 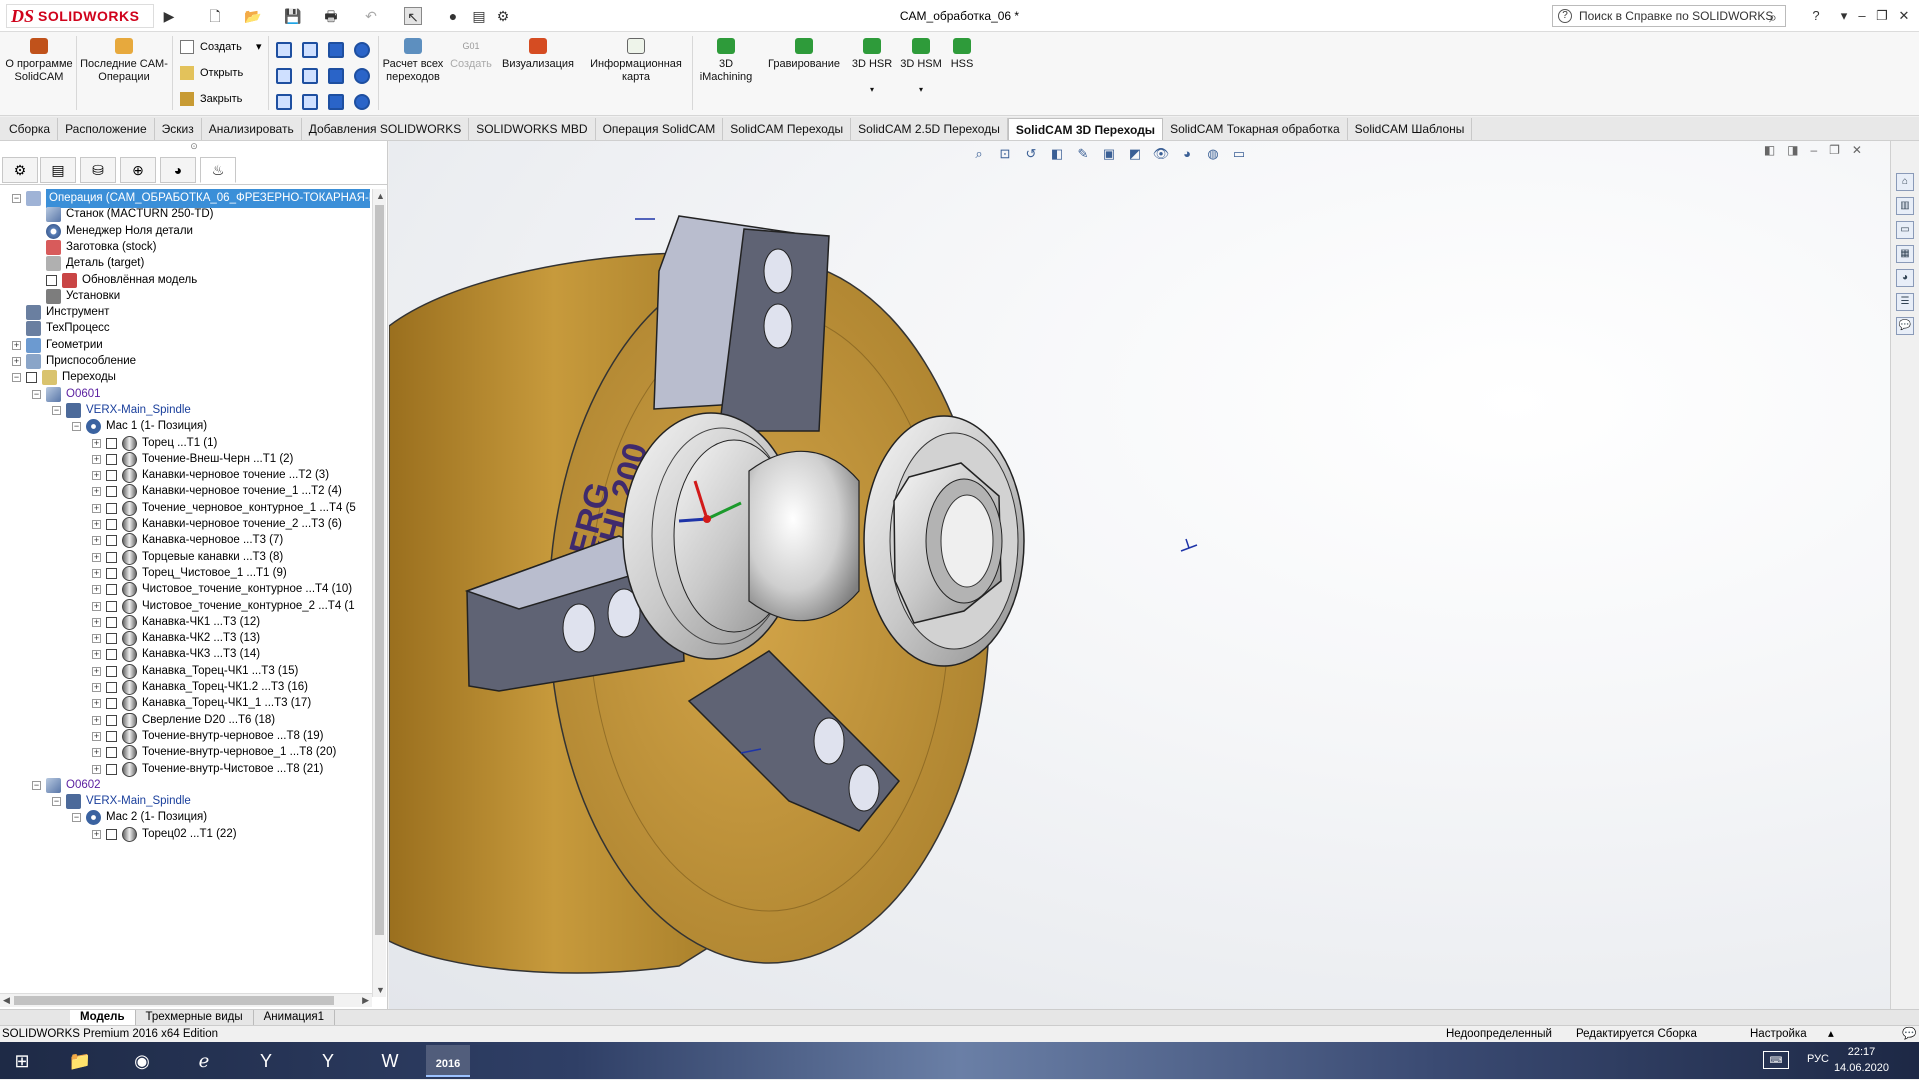 What do you see at coordinates (98, 170) in the screenshot?
I see `configuration-tab-icon: ⛁` at bounding box center [98, 170].